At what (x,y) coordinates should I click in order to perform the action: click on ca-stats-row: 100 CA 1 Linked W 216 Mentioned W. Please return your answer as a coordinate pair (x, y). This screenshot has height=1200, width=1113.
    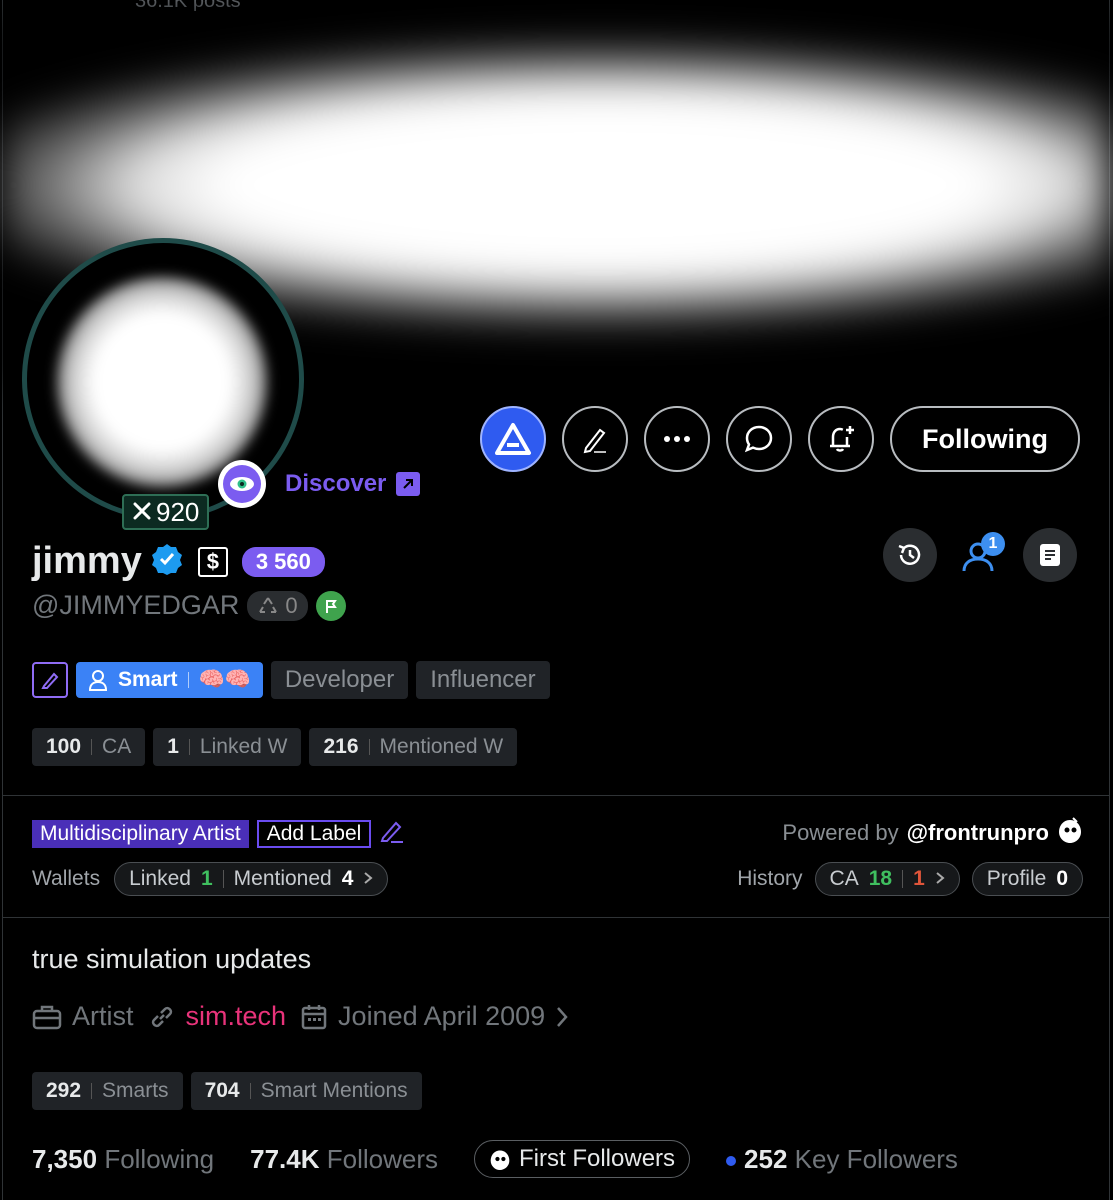
    Looking at the image, I should click on (275, 747).